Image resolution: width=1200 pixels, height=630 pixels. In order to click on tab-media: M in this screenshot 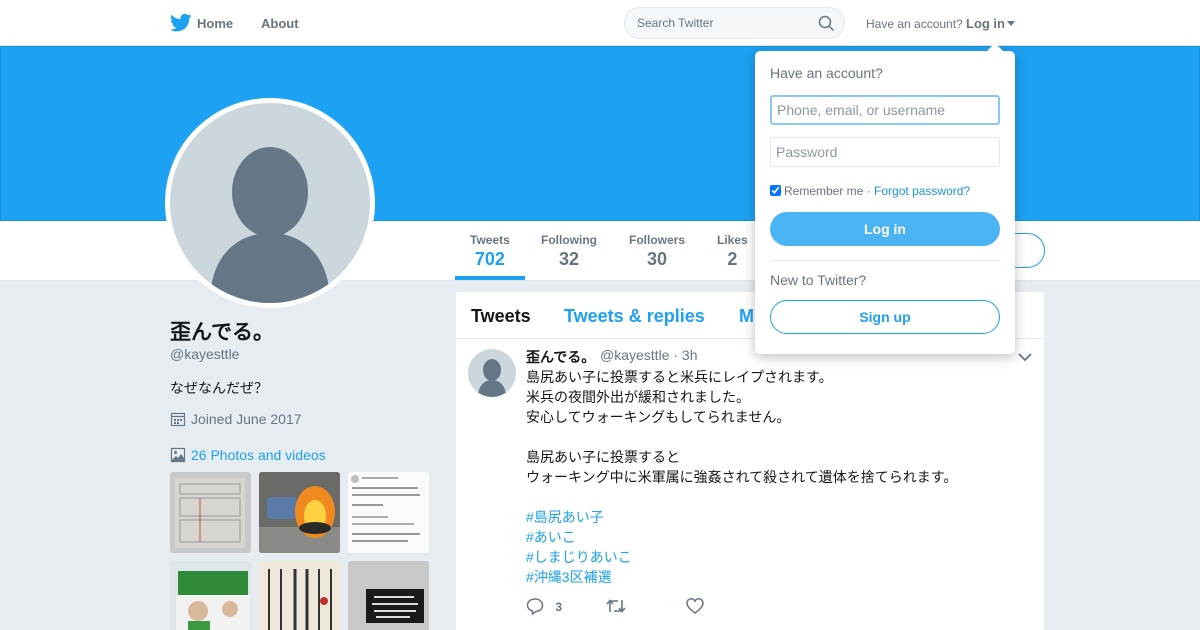, I will do `click(746, 316)`.